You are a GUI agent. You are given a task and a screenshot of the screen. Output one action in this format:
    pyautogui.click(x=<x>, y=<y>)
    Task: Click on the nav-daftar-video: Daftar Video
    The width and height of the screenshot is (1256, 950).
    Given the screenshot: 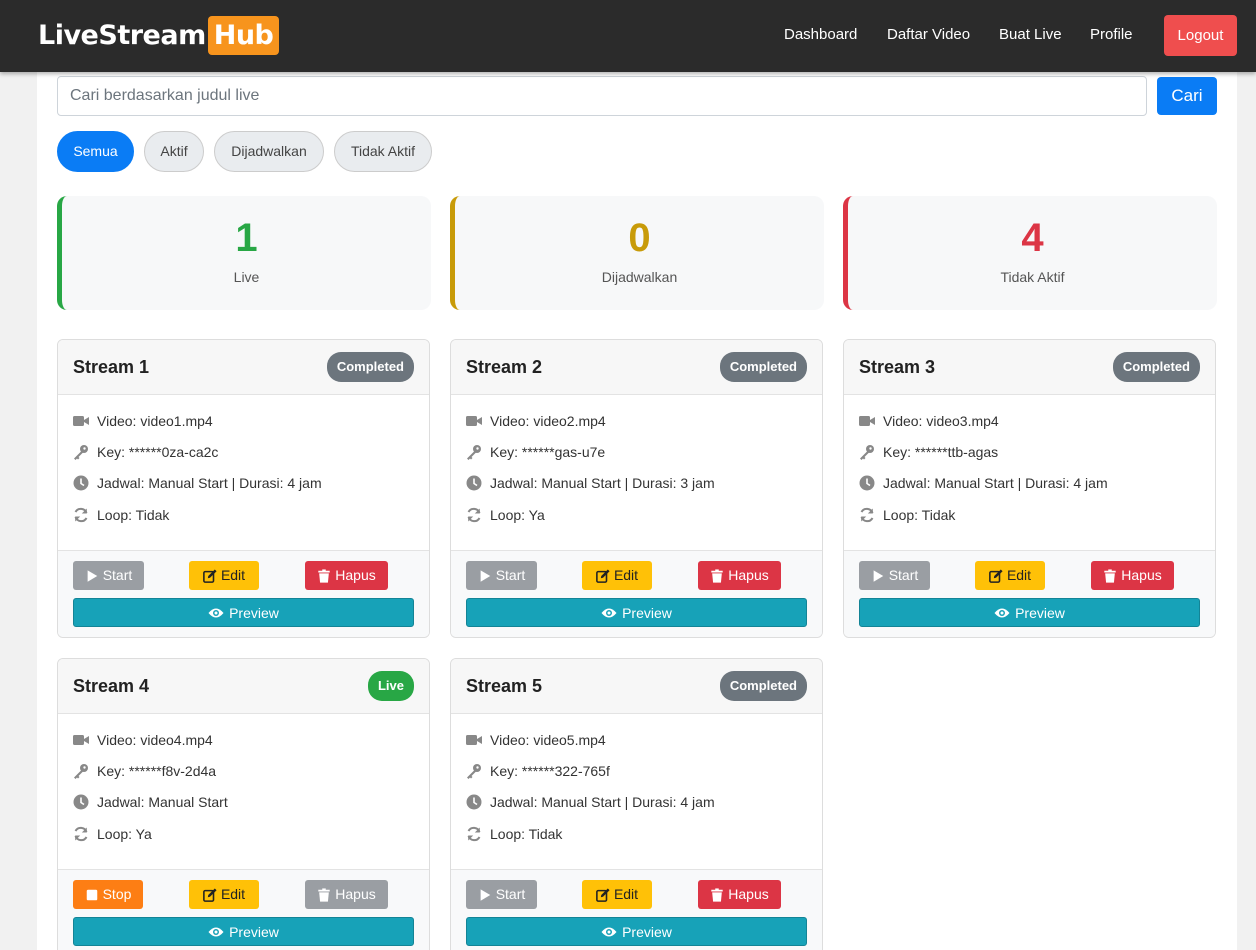 What is the action you would take?
    pyautogui.click(x=928, y=34)
    